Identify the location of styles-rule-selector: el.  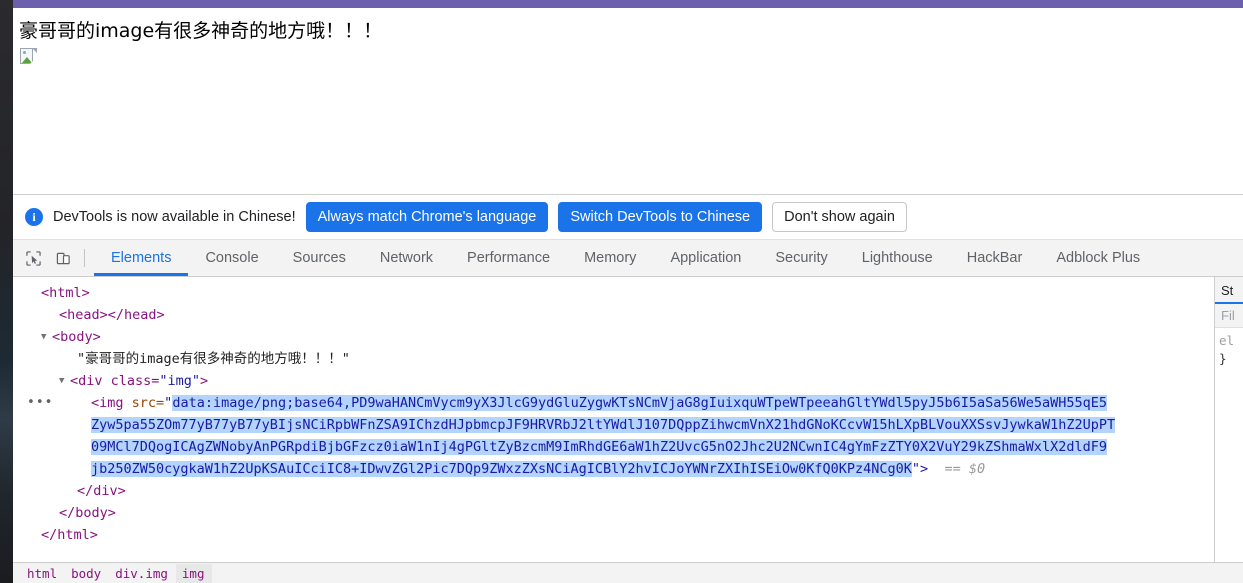
(1227, 340).